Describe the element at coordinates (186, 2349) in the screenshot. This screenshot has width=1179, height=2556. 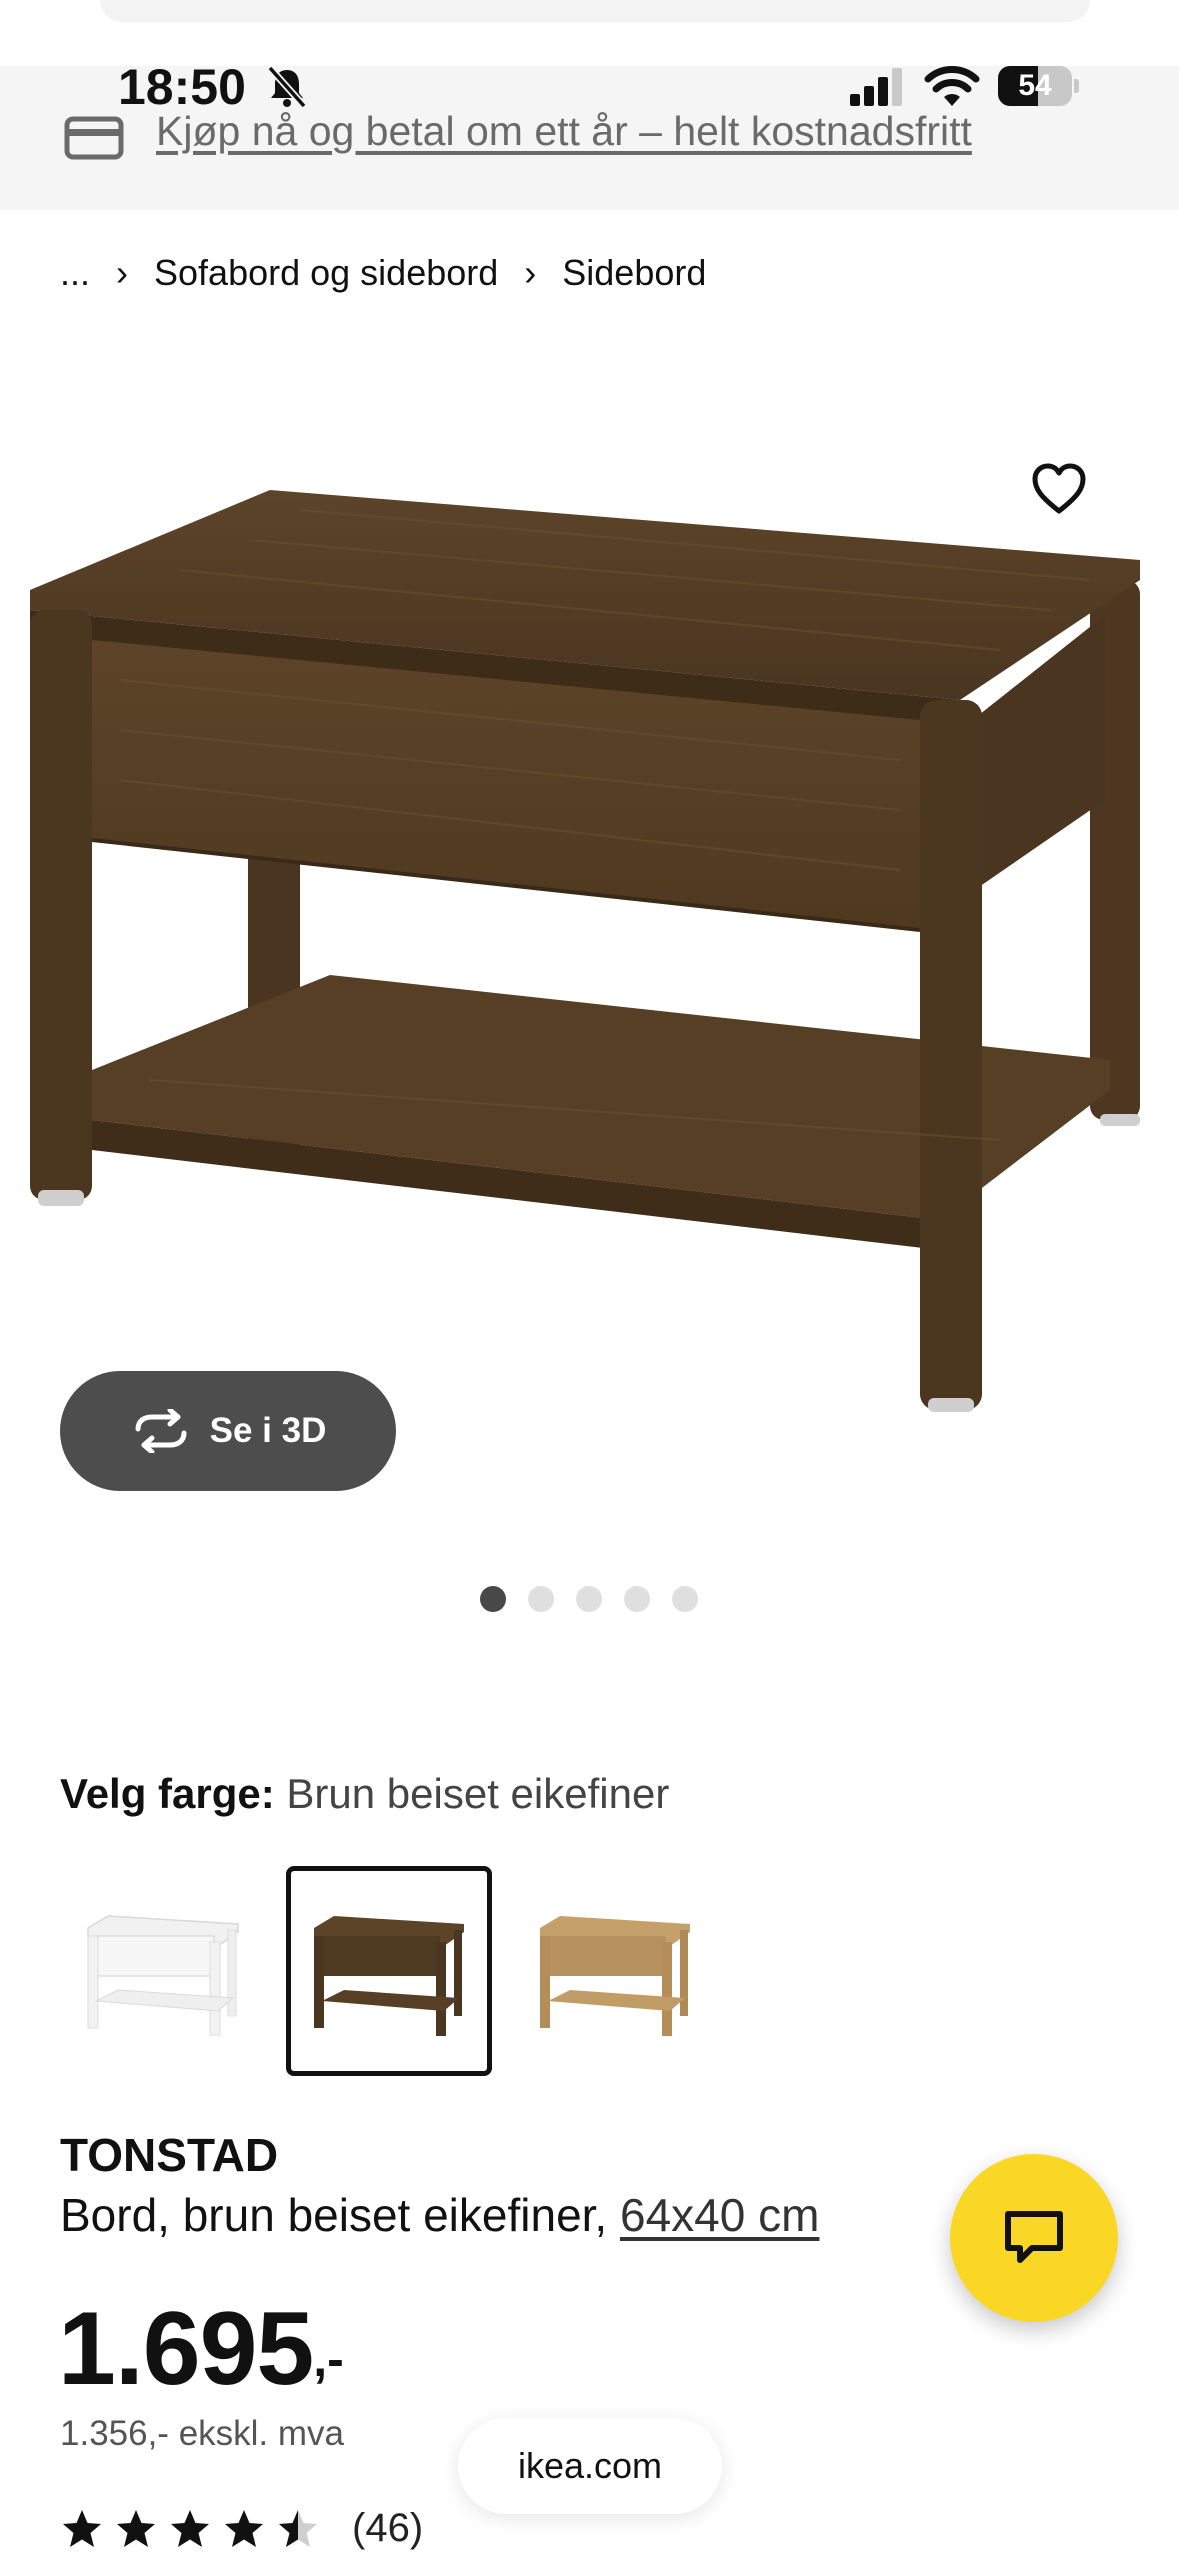
I see `price-amount: 1.695` at that location.